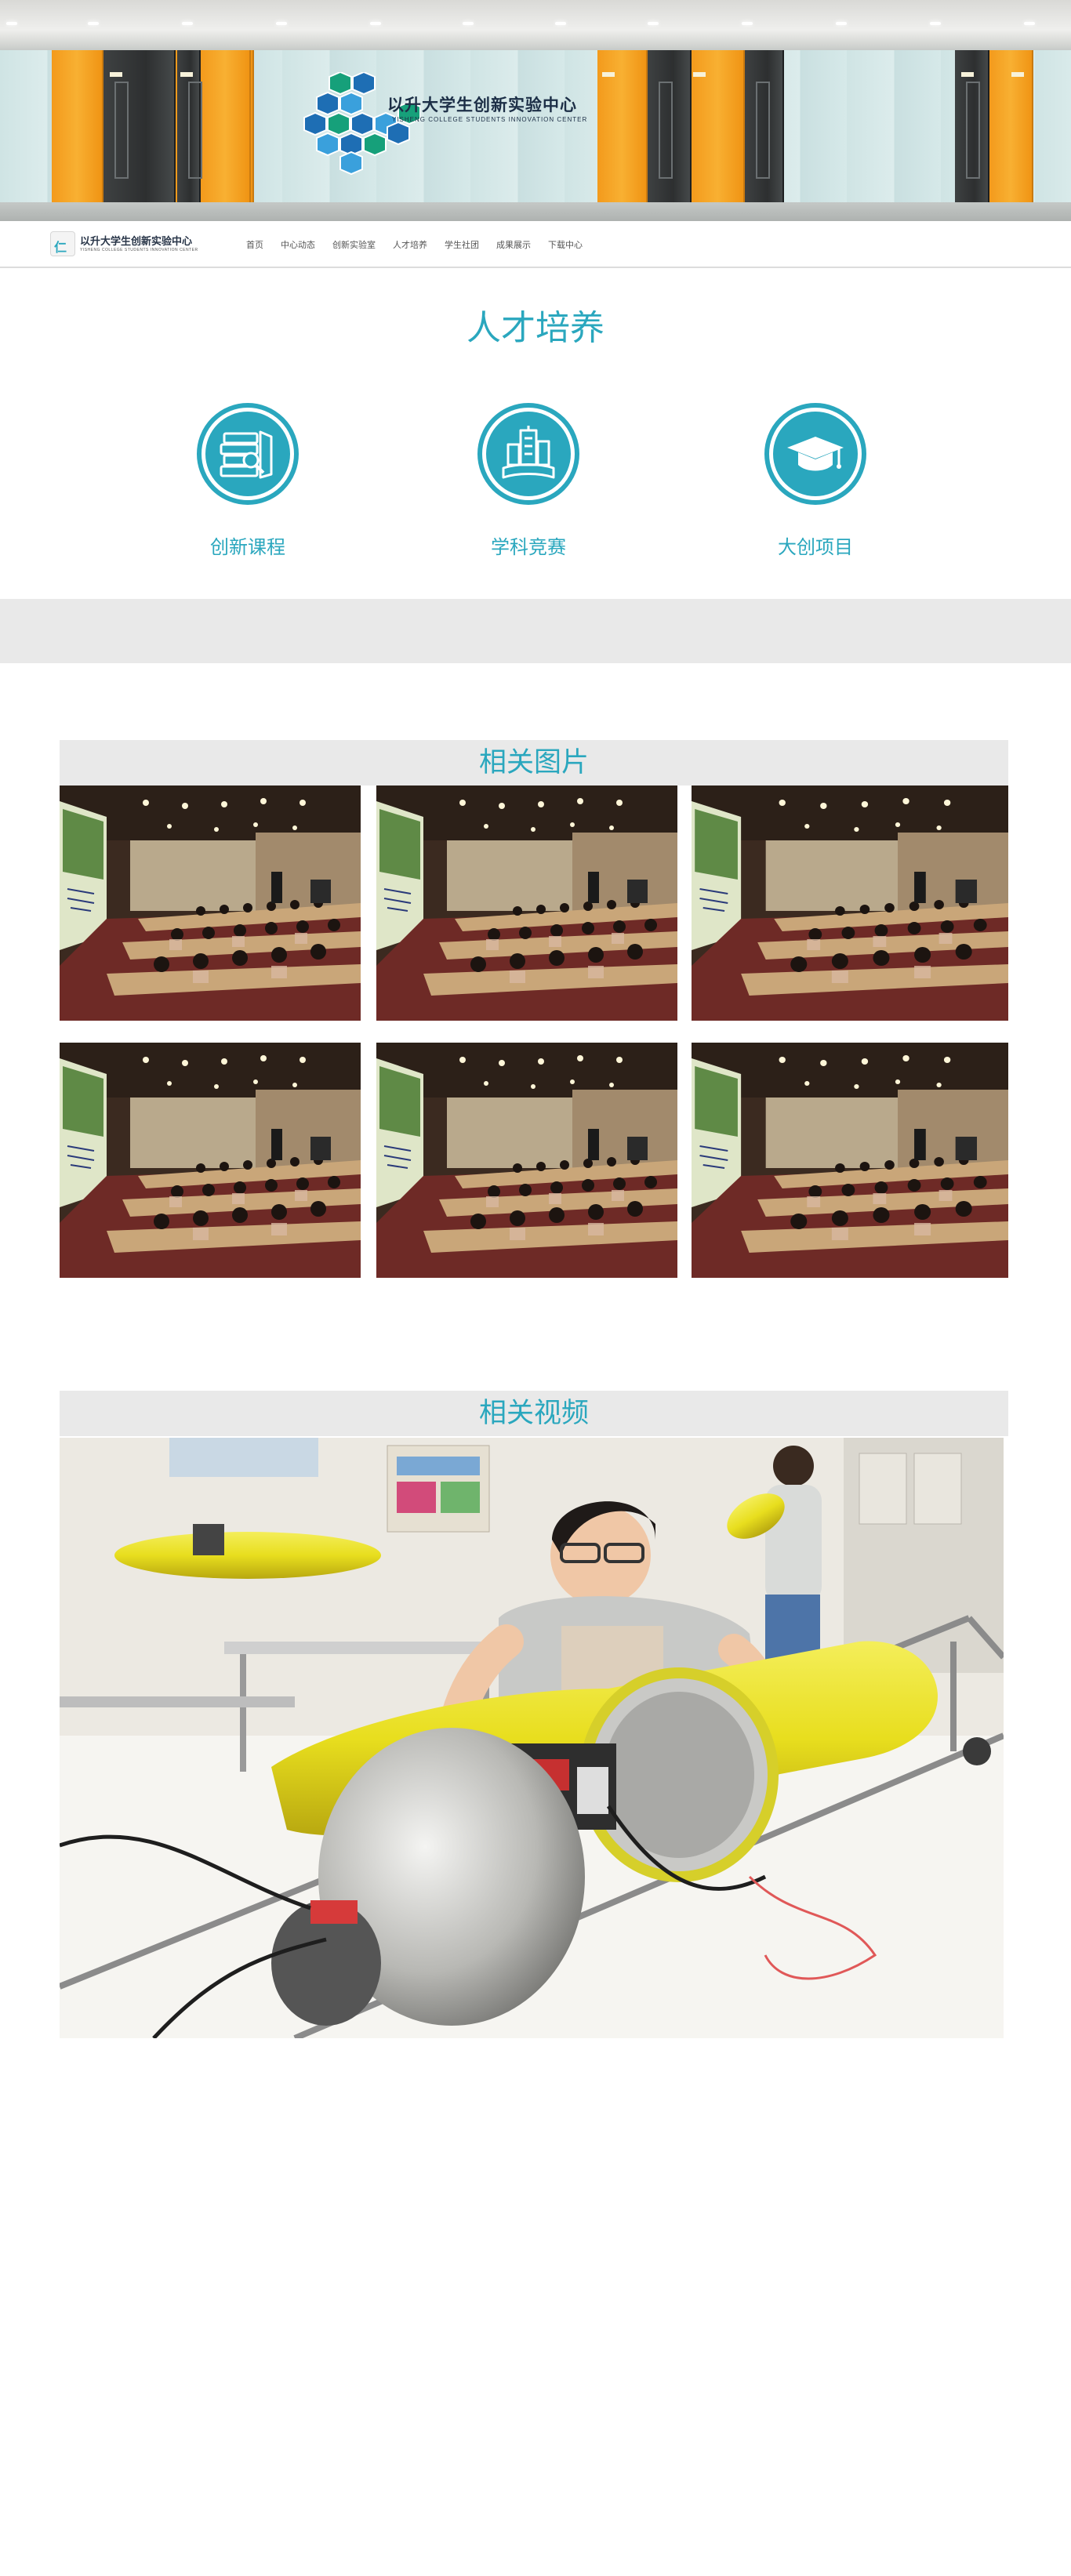 The width and height of the screenshot is (1071, 2576). Describe the element at coordinates (62, 244) in the screenshot. I see `logo-badge-icon: 仁` at that location.